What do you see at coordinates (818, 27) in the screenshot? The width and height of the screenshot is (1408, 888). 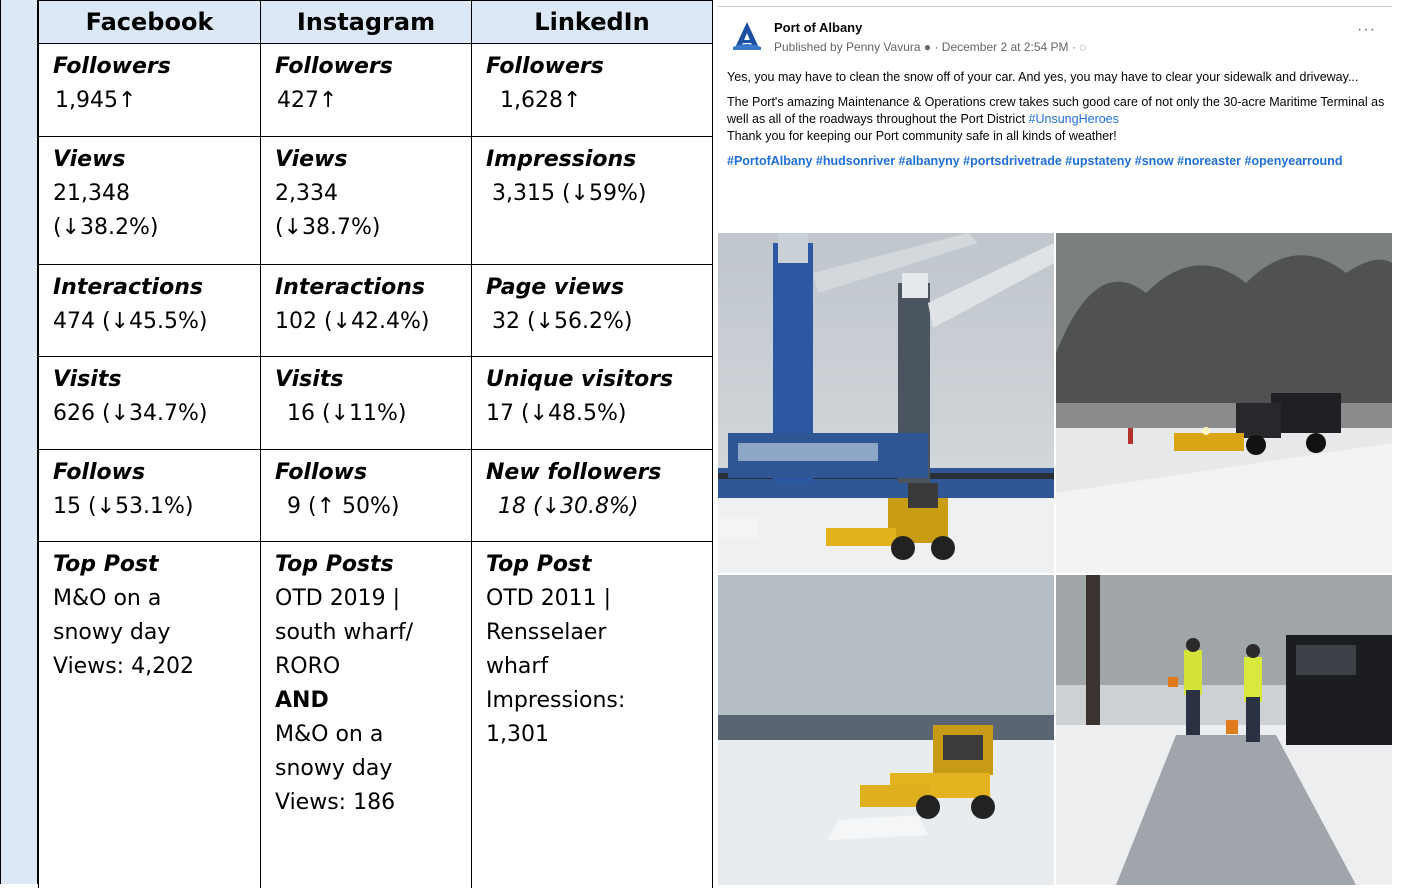 I see `page-name-link: Port of Albany` at bounding box center [818, 27].